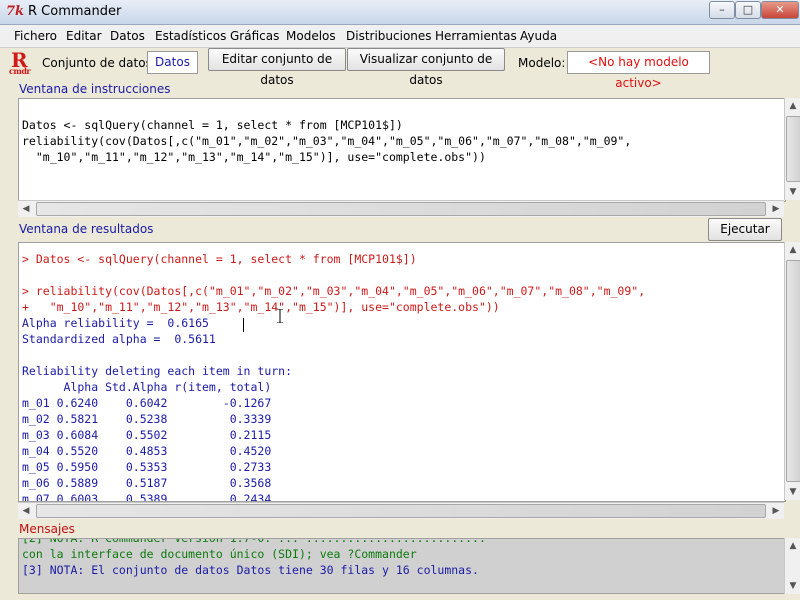 This screenshot has height=600, width=800. Describe the element at coordinates (748, 10) in the screenshot. I see `maximize-button: □` at that location.